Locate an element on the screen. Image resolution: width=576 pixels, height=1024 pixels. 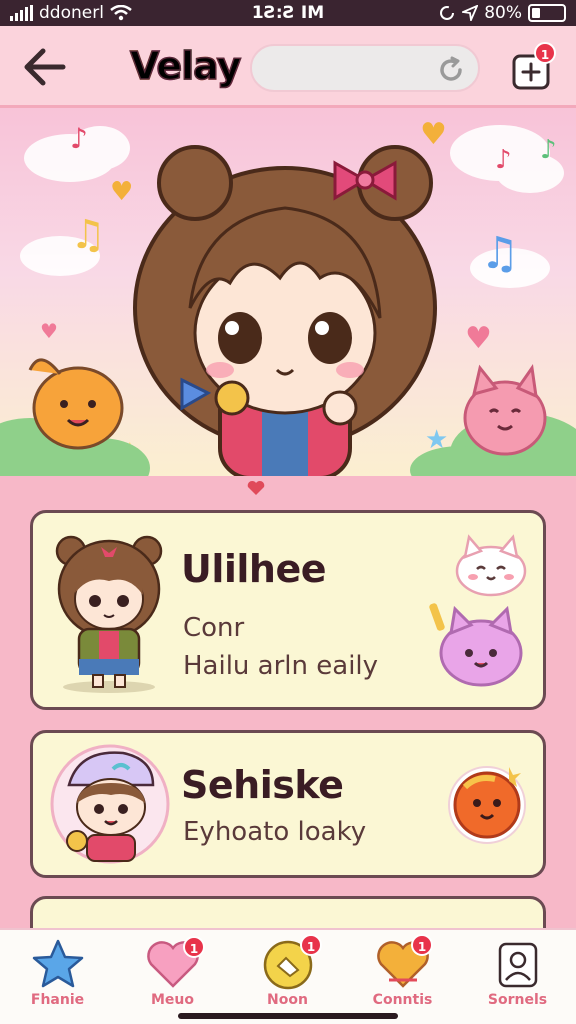
app-logo: Velay is located at coordinates (185, 66).